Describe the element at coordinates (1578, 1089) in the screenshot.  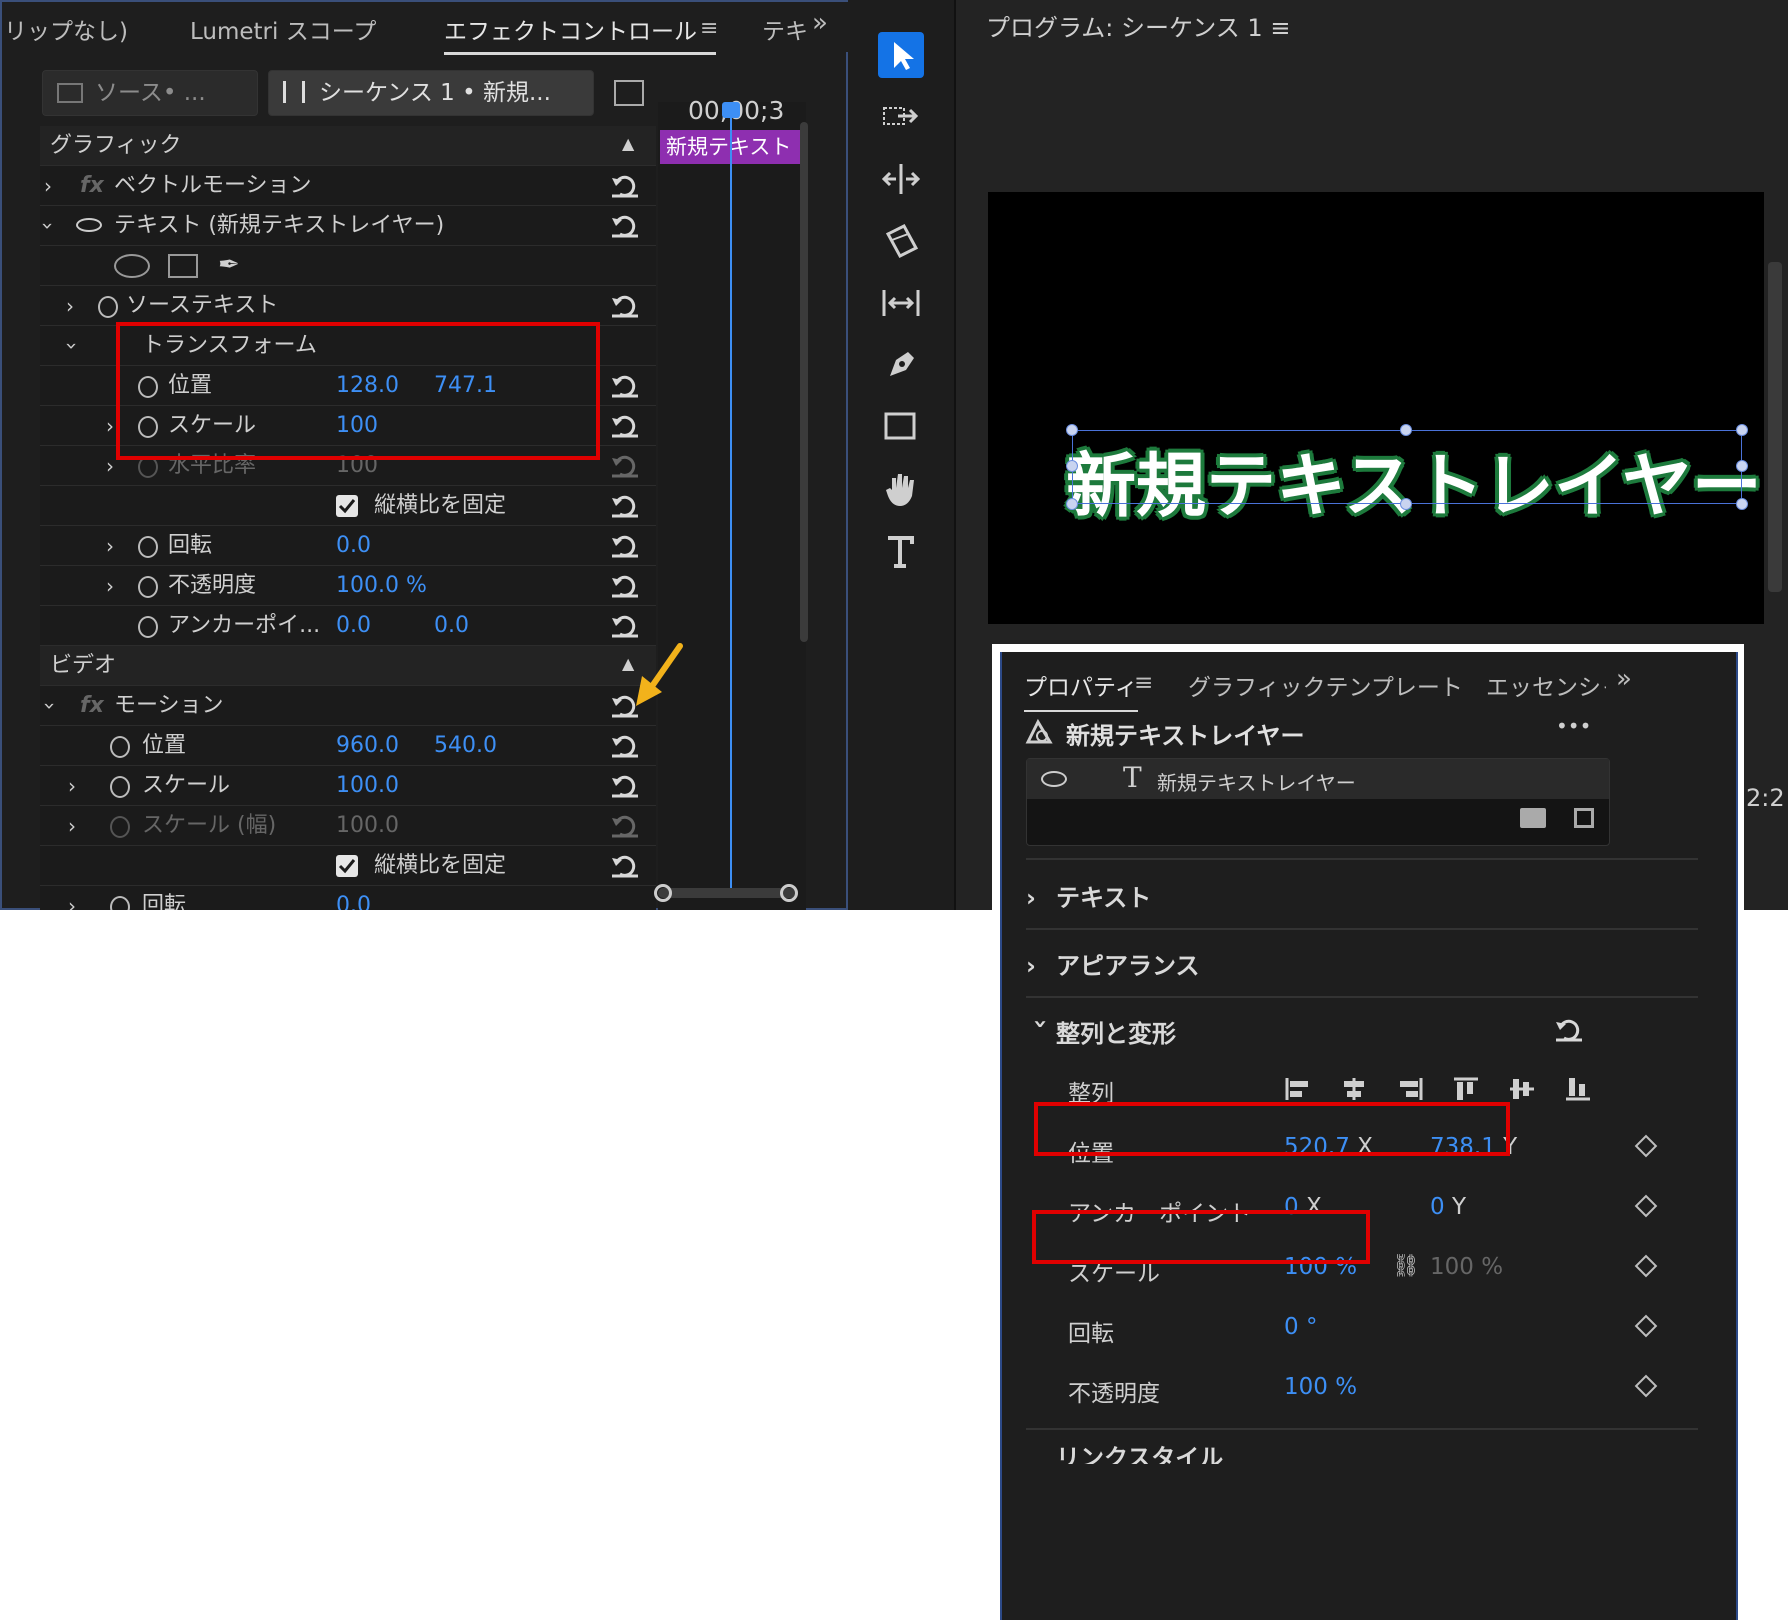
I see `align-bottom-icon` at that location.